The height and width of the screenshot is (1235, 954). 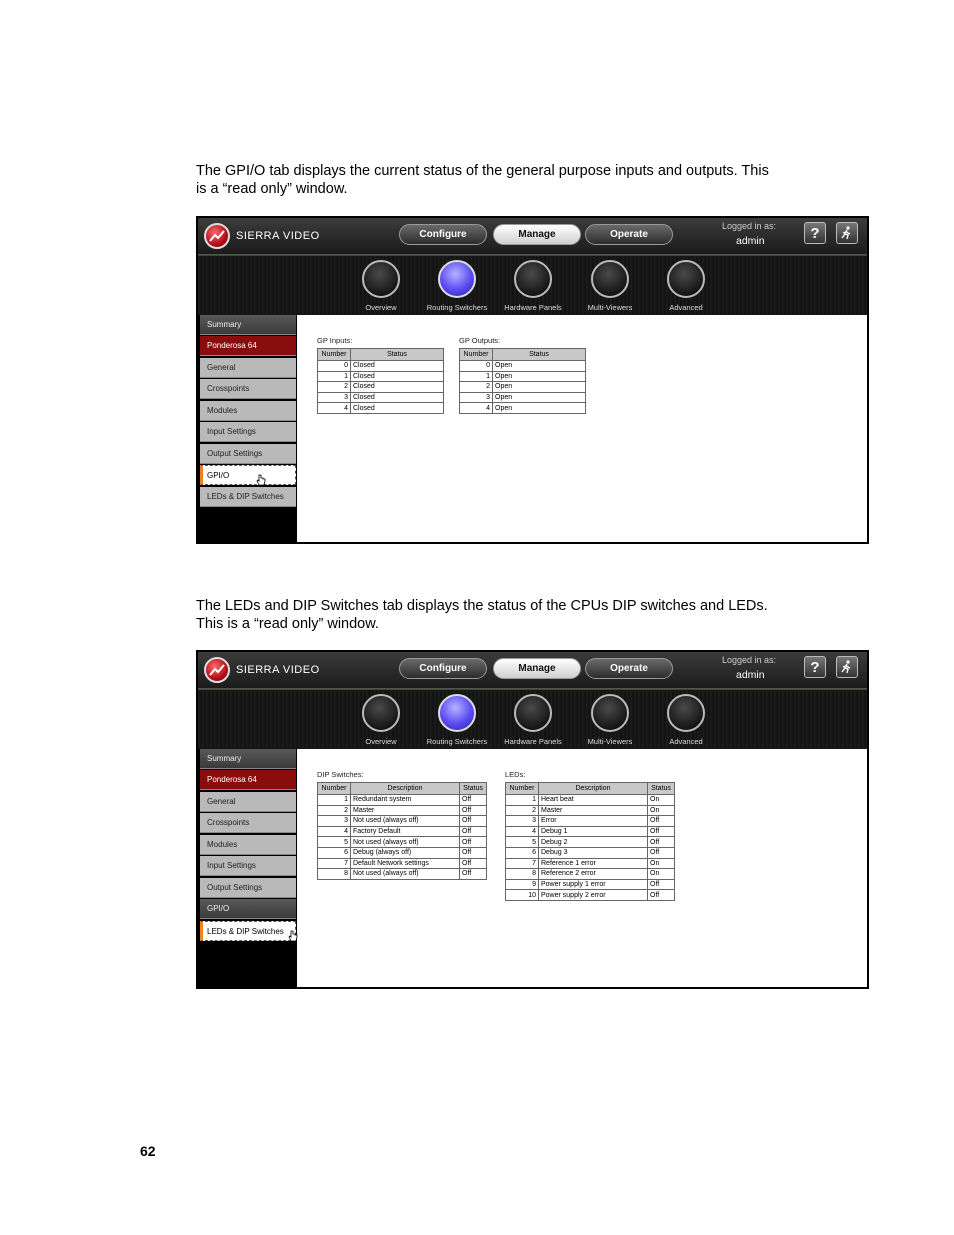 I want to click on table-row: 5 Not used (always off) Off, so click(x=402, y=842).